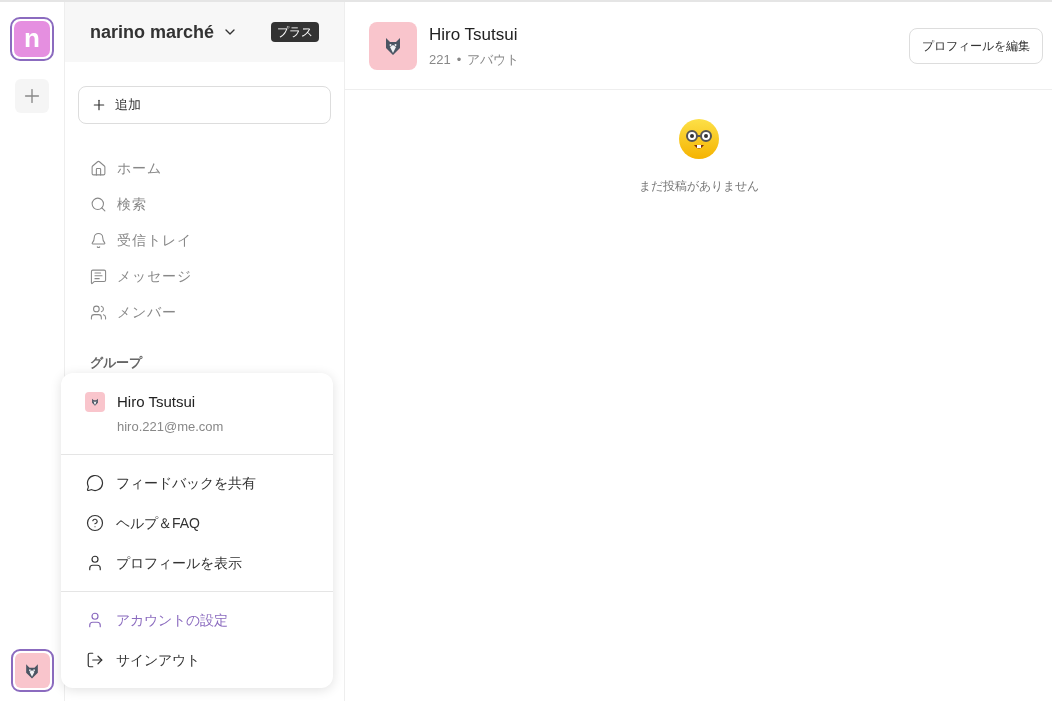 This screenshot has width=1052, height=701. I want to click on menu-item: プロフィールを表示, so click(197, 563).